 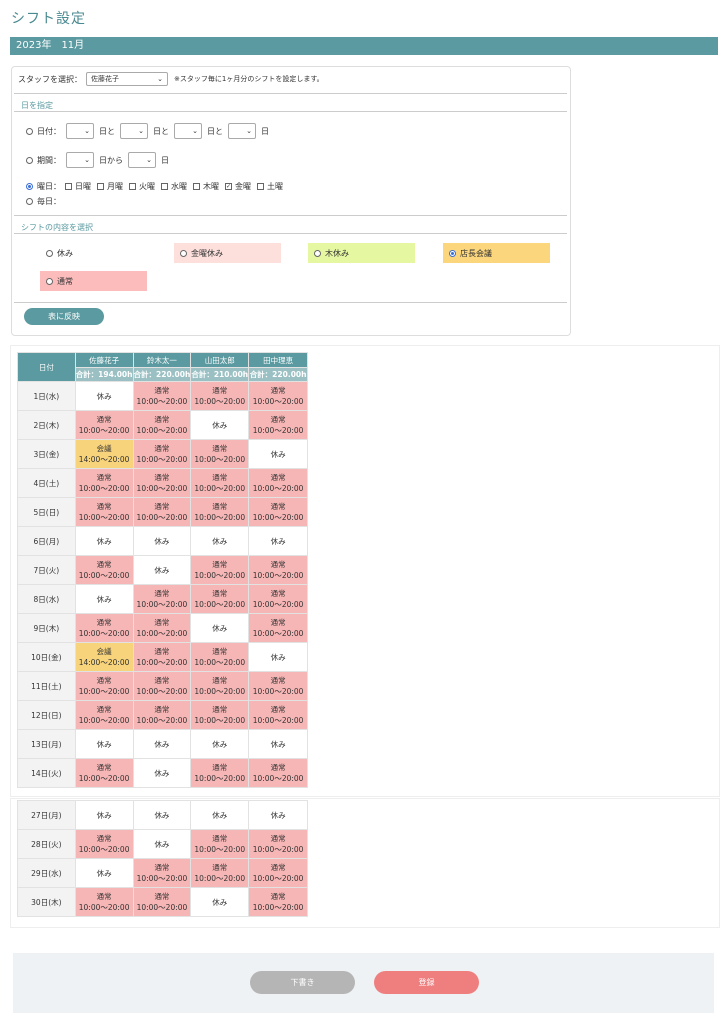 I want to click on weekday-checkbox-tue, so click(x=132, y=186).